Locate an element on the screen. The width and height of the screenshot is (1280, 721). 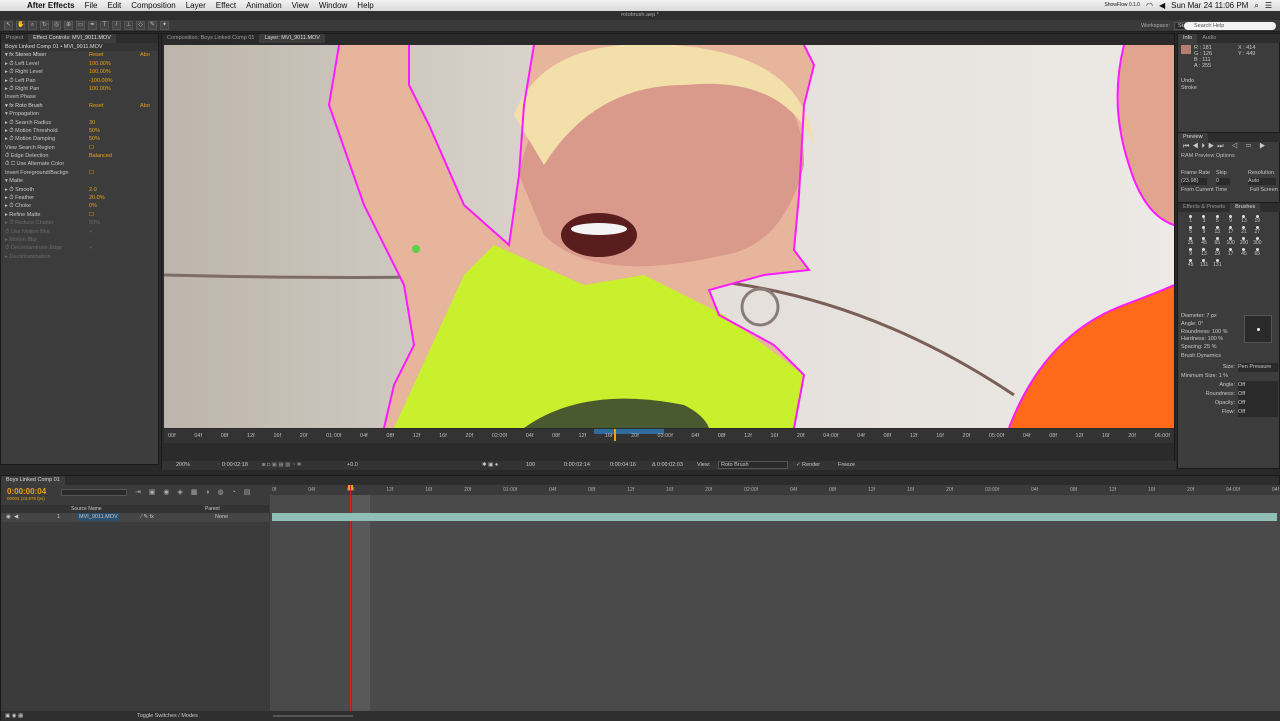
brush-preset: 100 is located at coordinates (1230, 241).